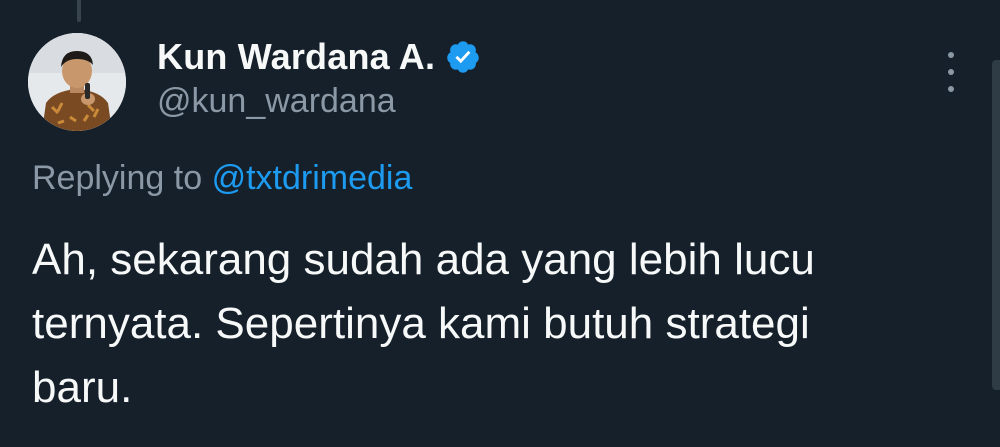 The height and width of the screenshot is (447, 1000). I want to click on verified-badge-icon, so click(463, 57).